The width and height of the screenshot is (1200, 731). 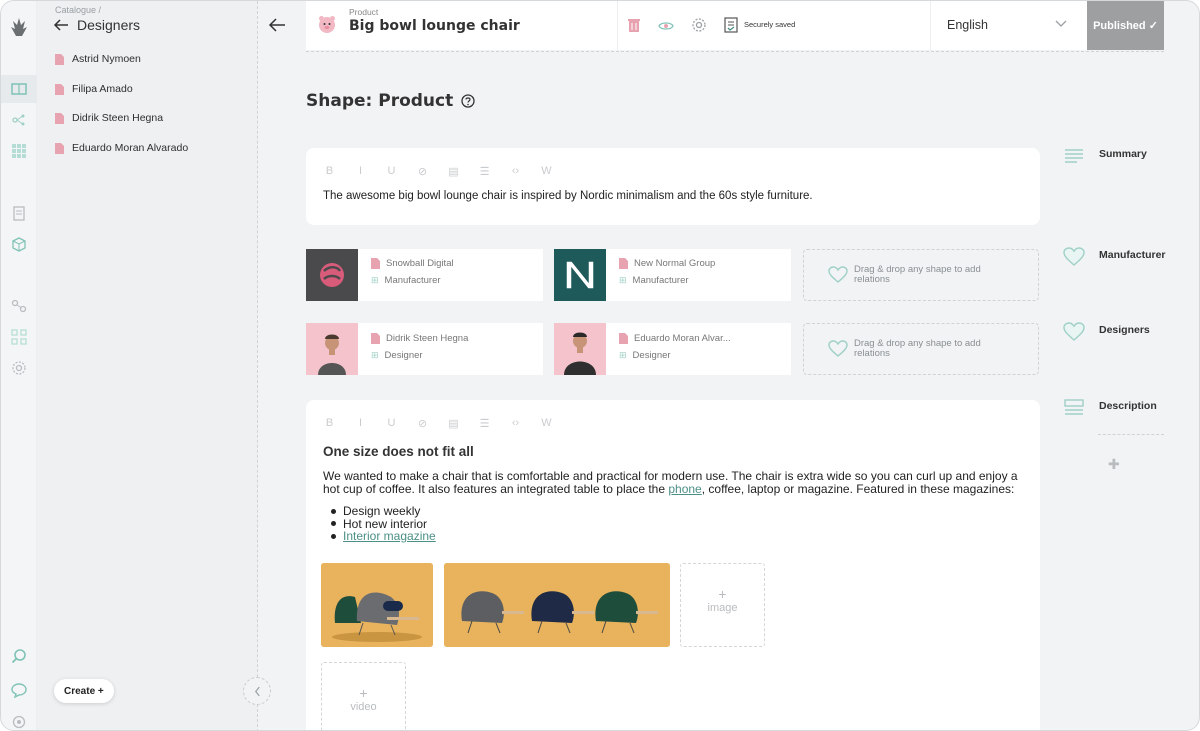 I want to click on phone-link: phone, so click(x=684, y=489).